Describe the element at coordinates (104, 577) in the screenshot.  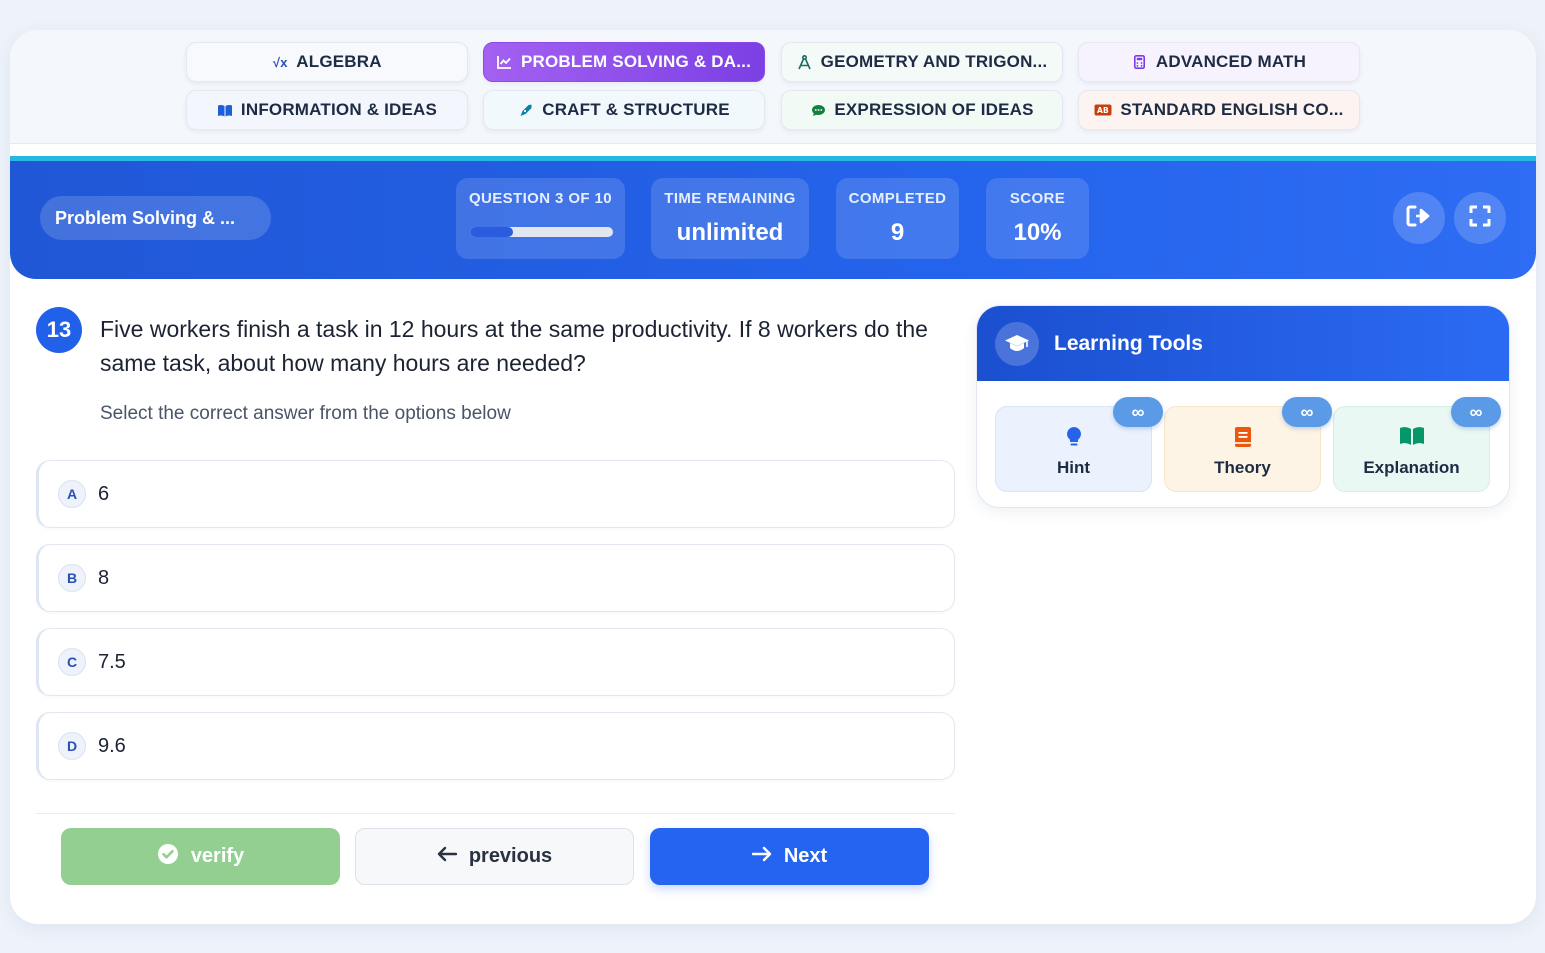
I see `option-text: 8` at that location.